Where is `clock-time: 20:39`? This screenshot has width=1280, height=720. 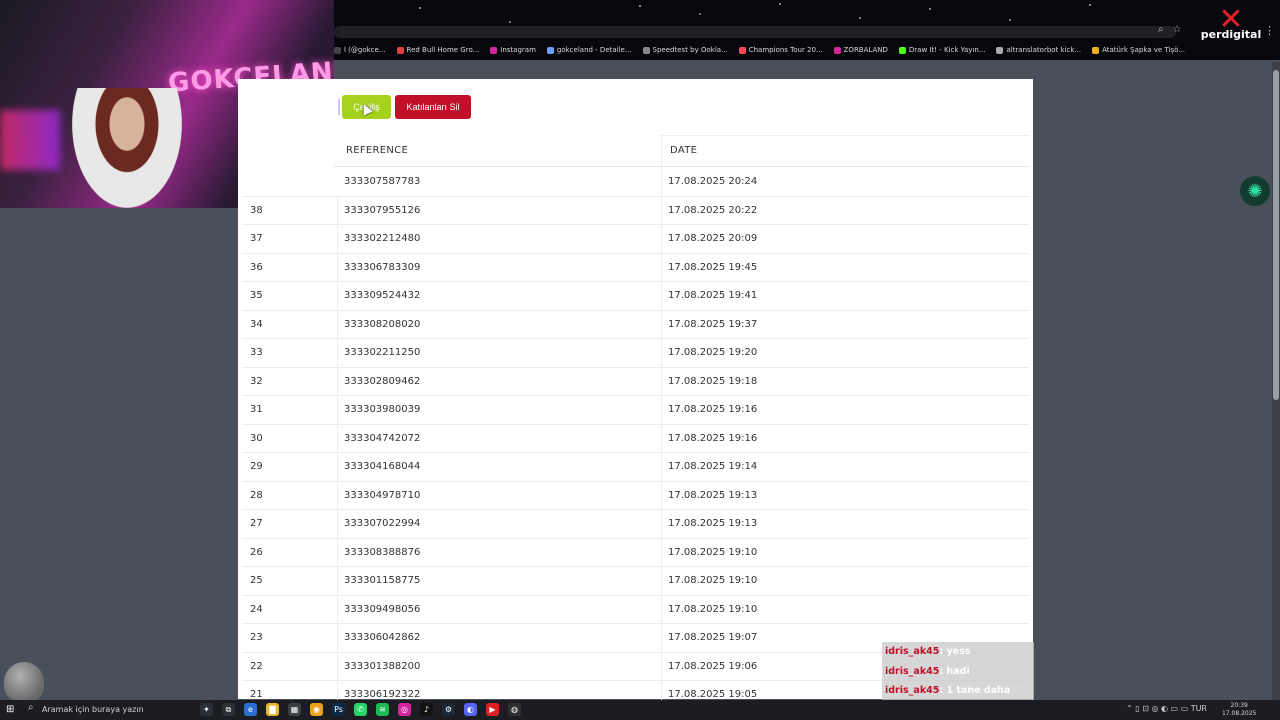
clock-time: 20:39 is located at coordinates (1239, 705).